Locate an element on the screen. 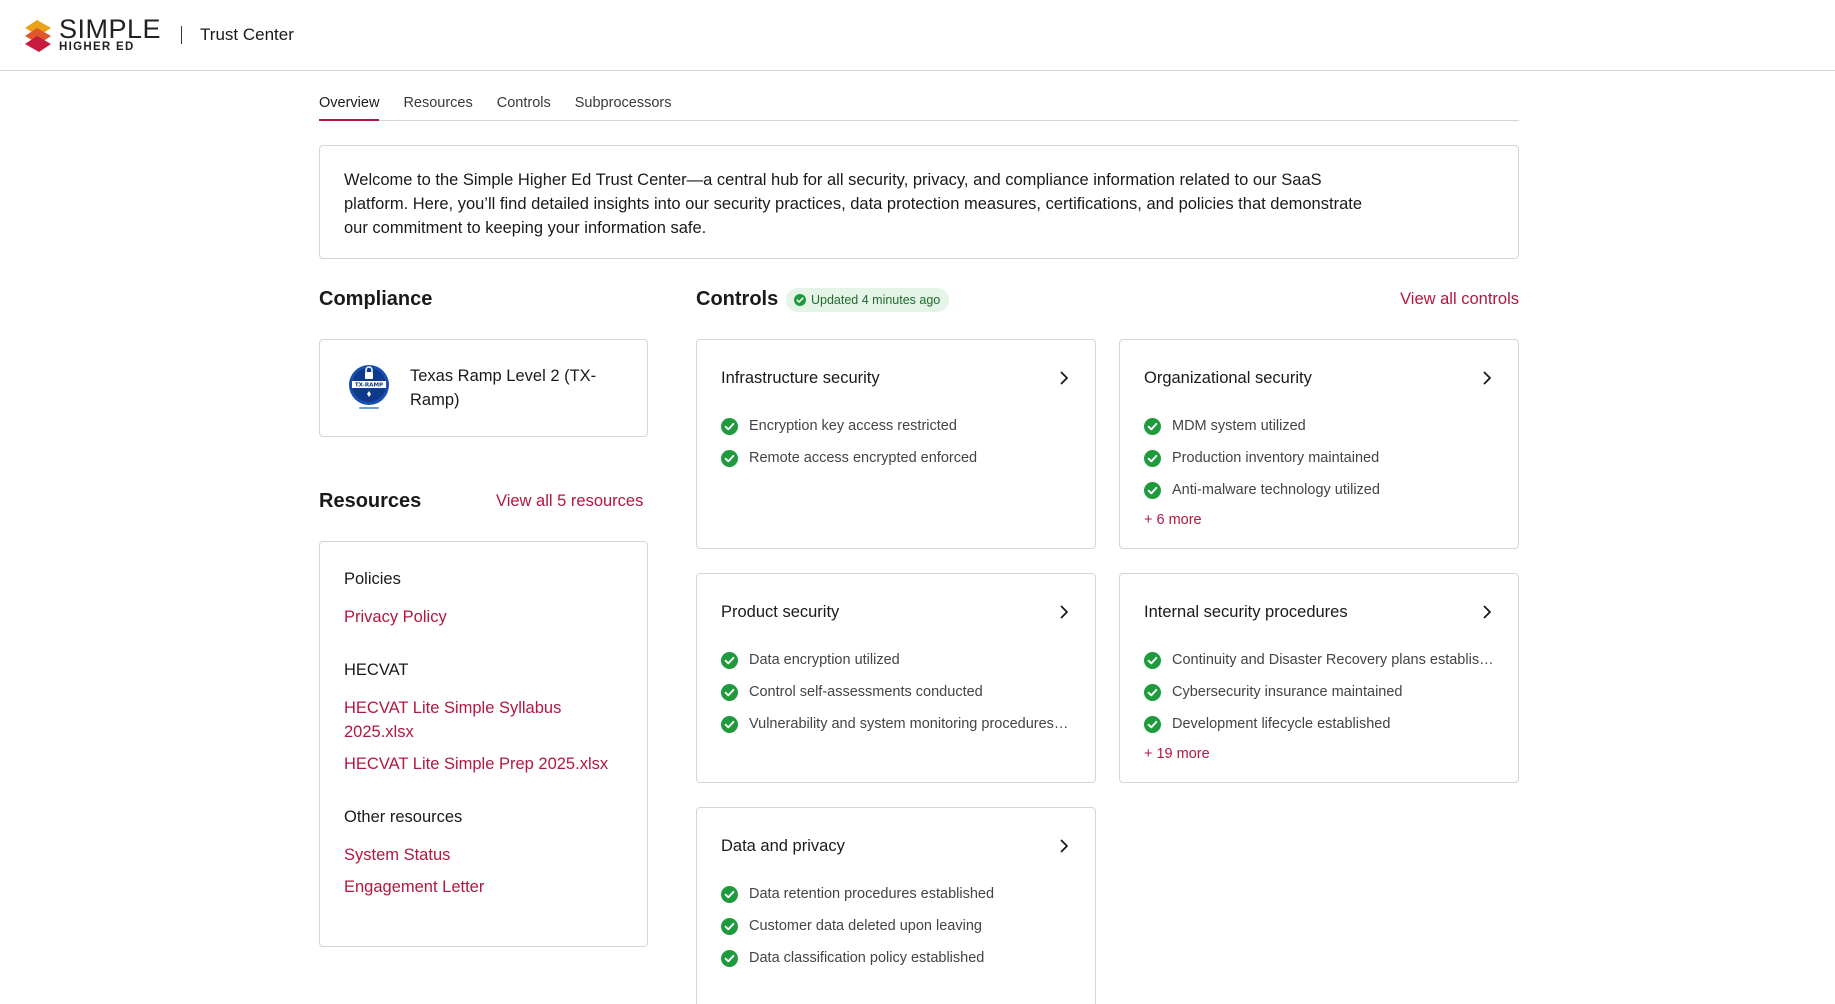 Image resolution: width=1835 pixels, height=1004 pixels. simple-logo-icon is located at coordinates (38, 36).